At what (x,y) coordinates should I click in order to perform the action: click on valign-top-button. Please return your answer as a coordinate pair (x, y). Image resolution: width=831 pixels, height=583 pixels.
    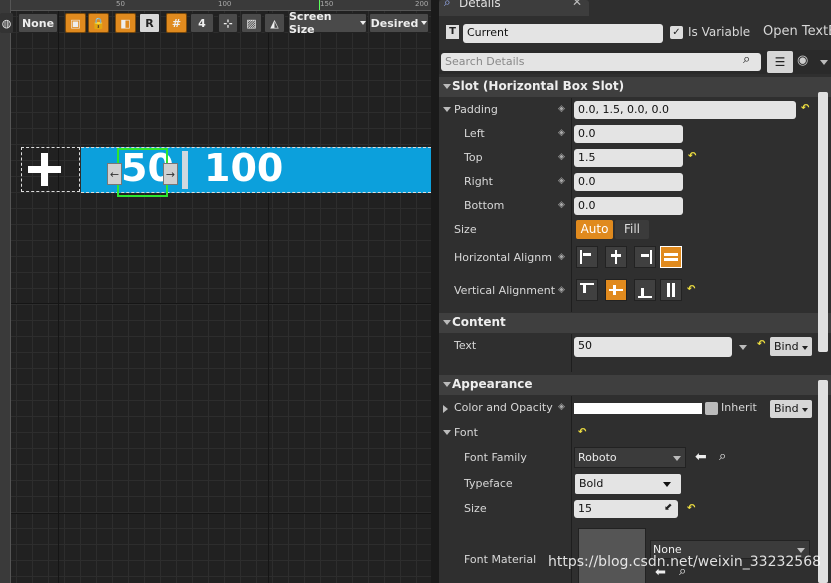
    Looking at the image, I should click on (587, 290).